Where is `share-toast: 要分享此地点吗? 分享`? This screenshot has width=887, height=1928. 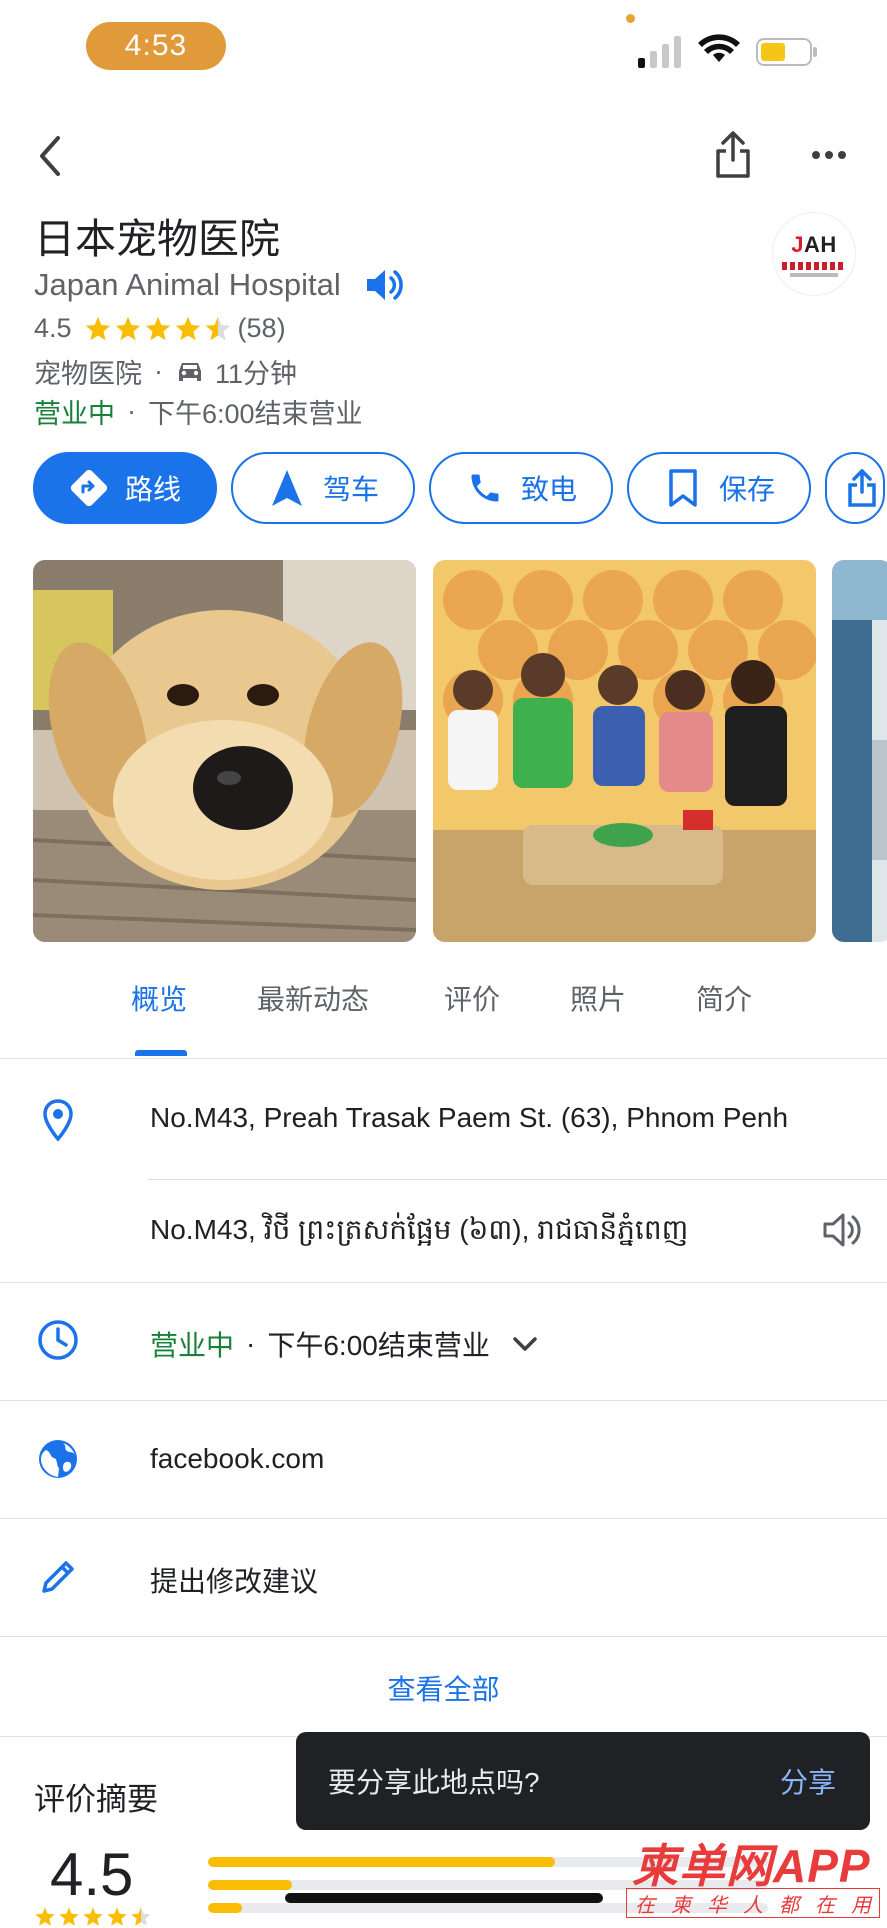
share-toast: 要分享此地点吗? 分享 is located at coordinates (583, 1781).